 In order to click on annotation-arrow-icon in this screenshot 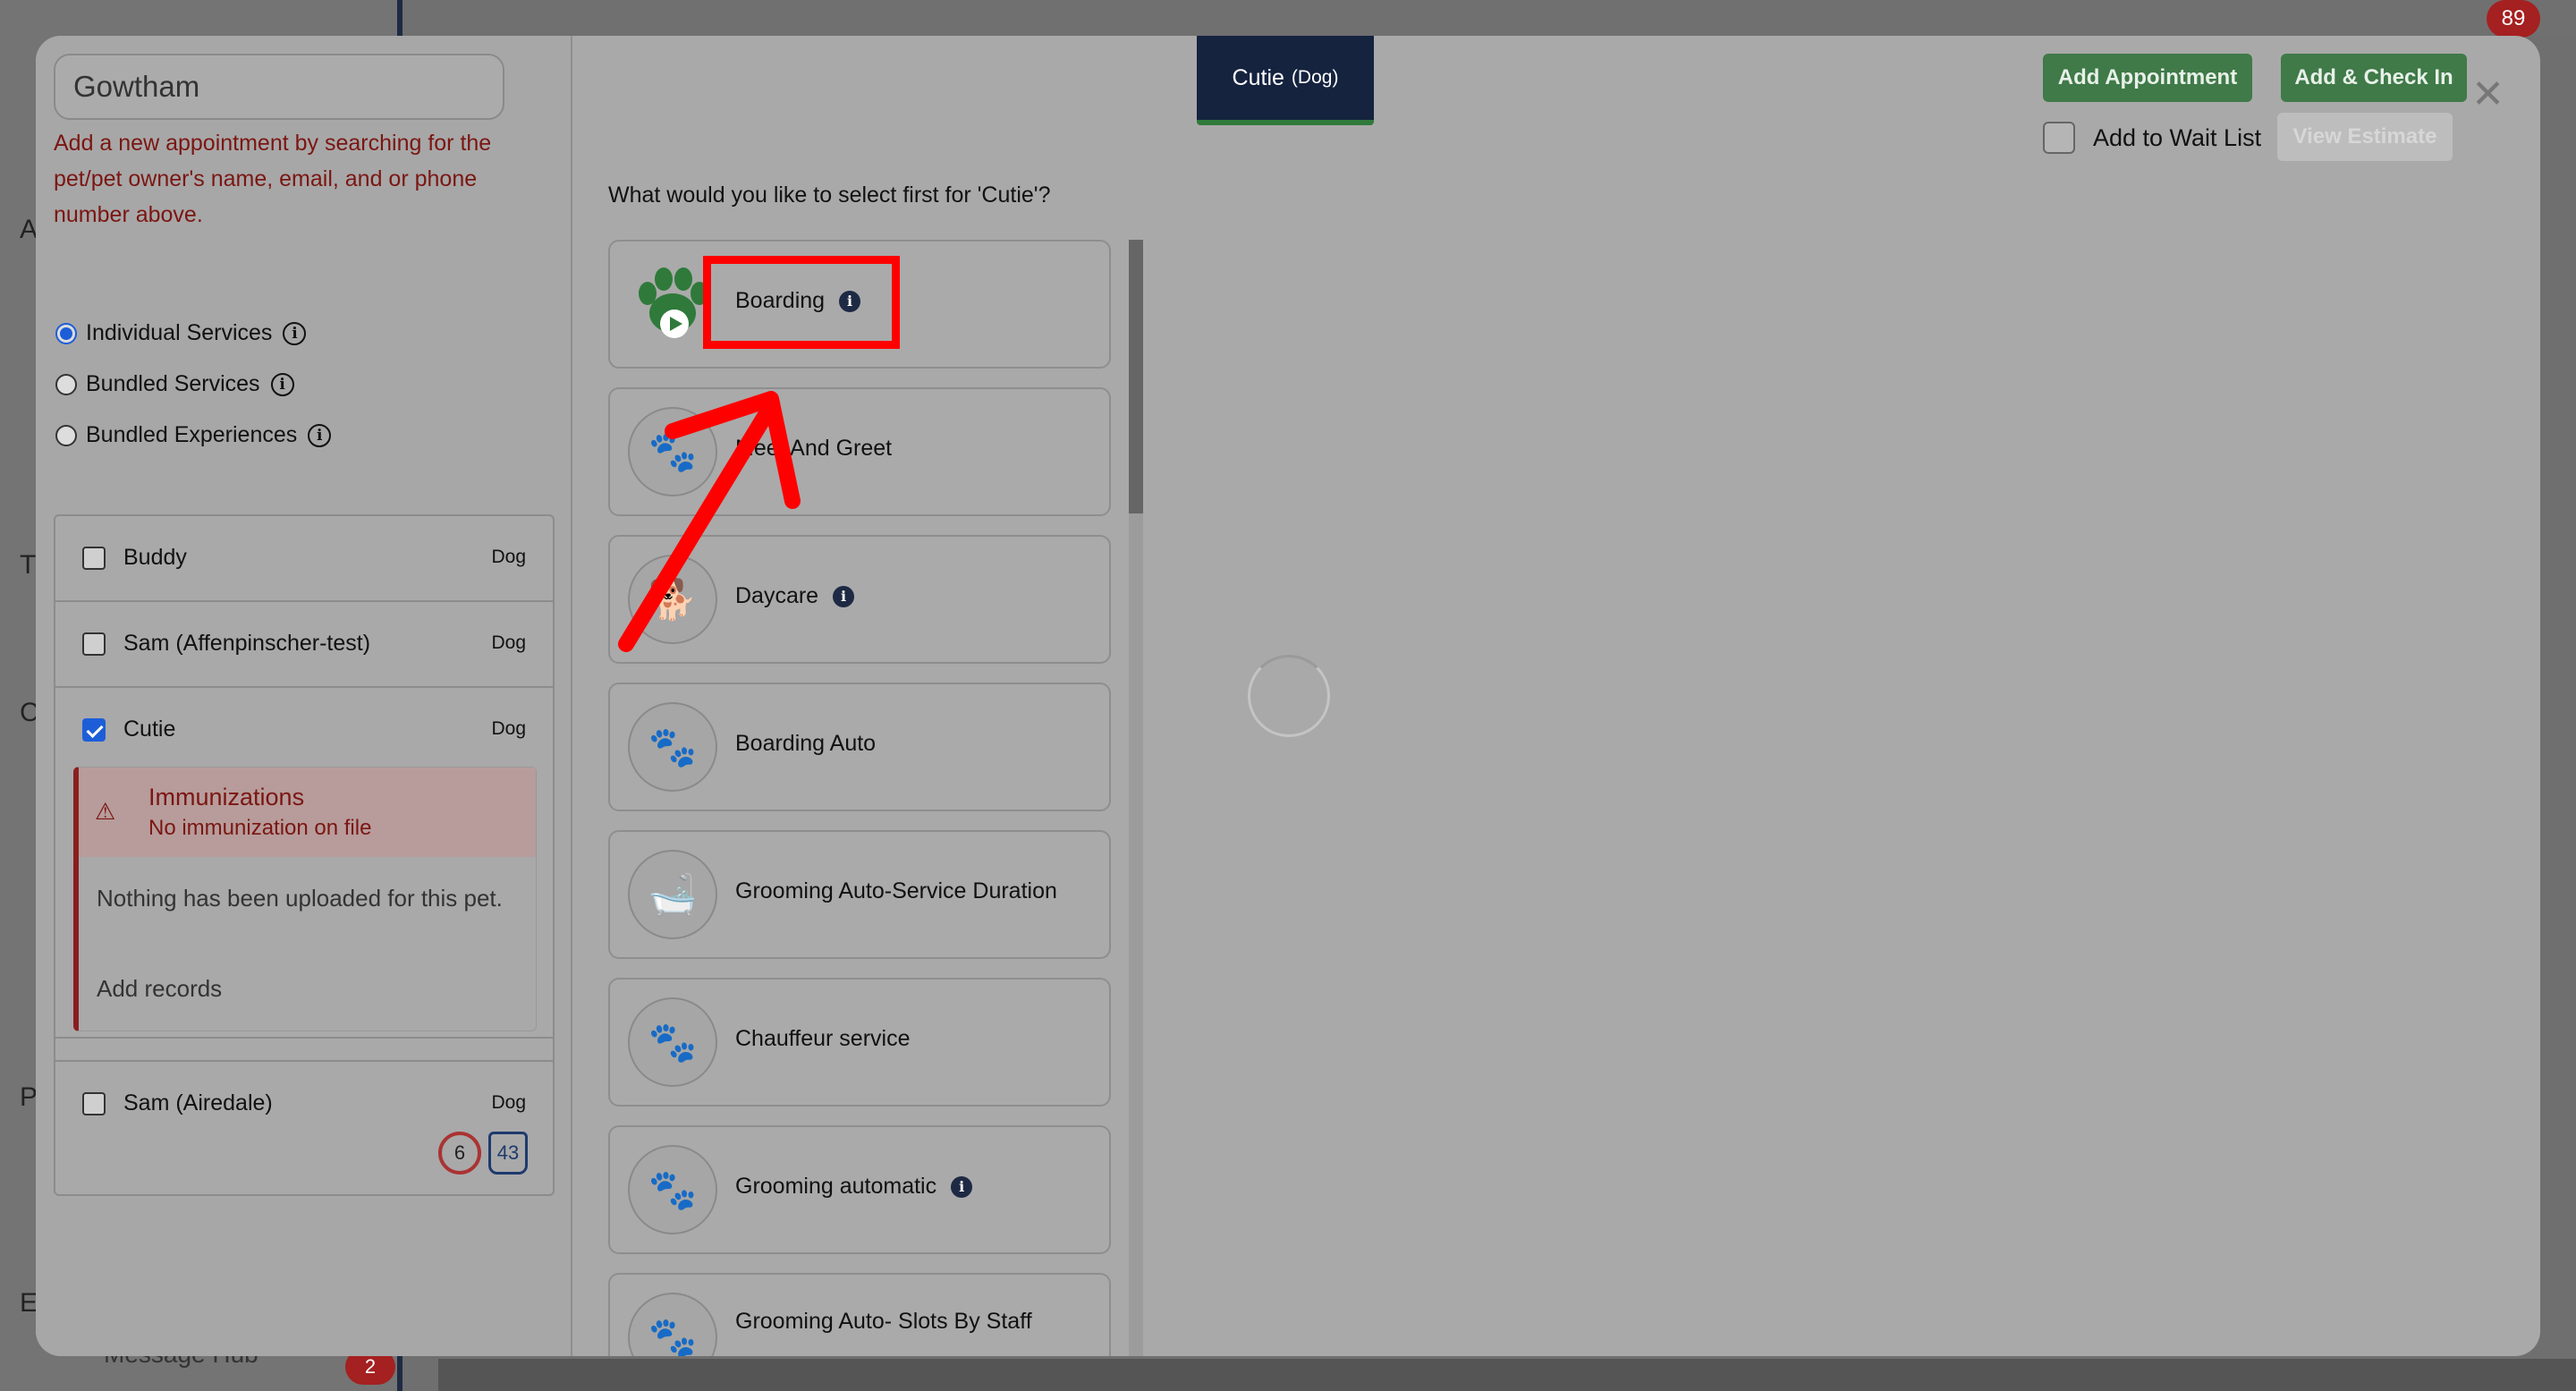, I will do `click(709, 521)`.